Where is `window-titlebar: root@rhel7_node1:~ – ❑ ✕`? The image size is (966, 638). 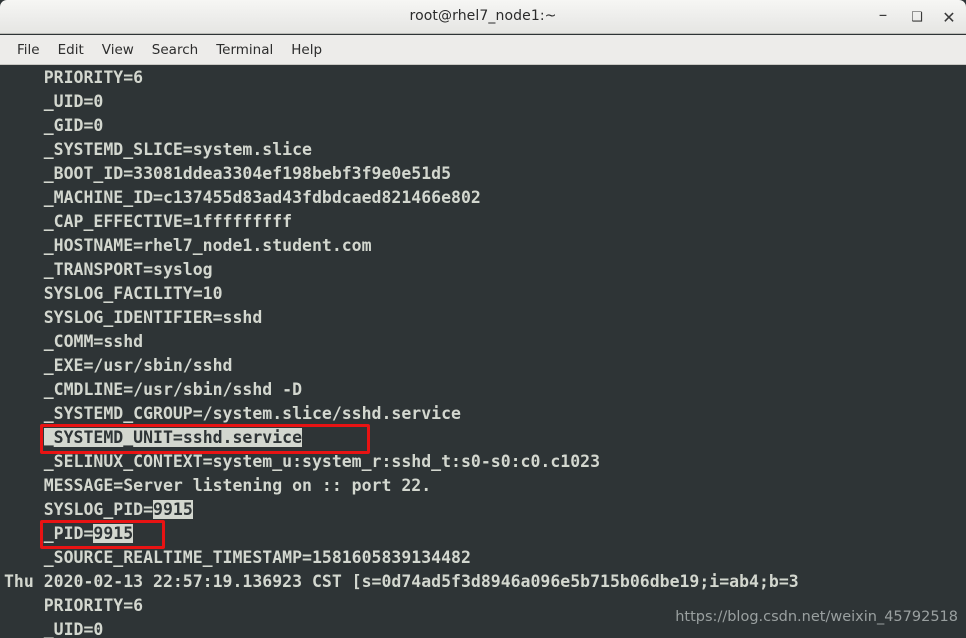 window-titlebar: root@rhel7_node1:~ – ❑ ✕ is located at coordinates (483, 17).